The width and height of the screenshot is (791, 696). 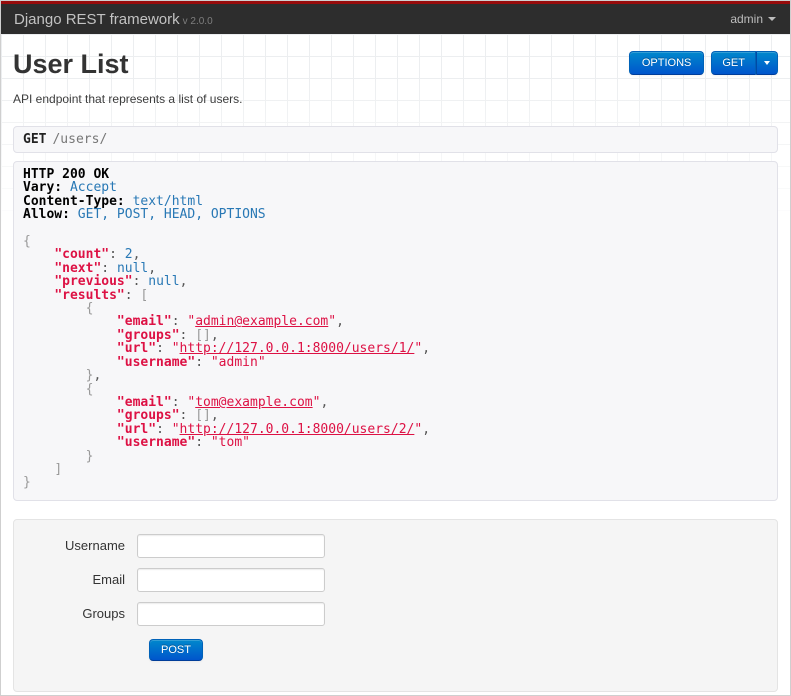 What do you see at coordinates (176, 649) in the screenshot?
I see `post-button: POST` at bounding box center [176, 649].